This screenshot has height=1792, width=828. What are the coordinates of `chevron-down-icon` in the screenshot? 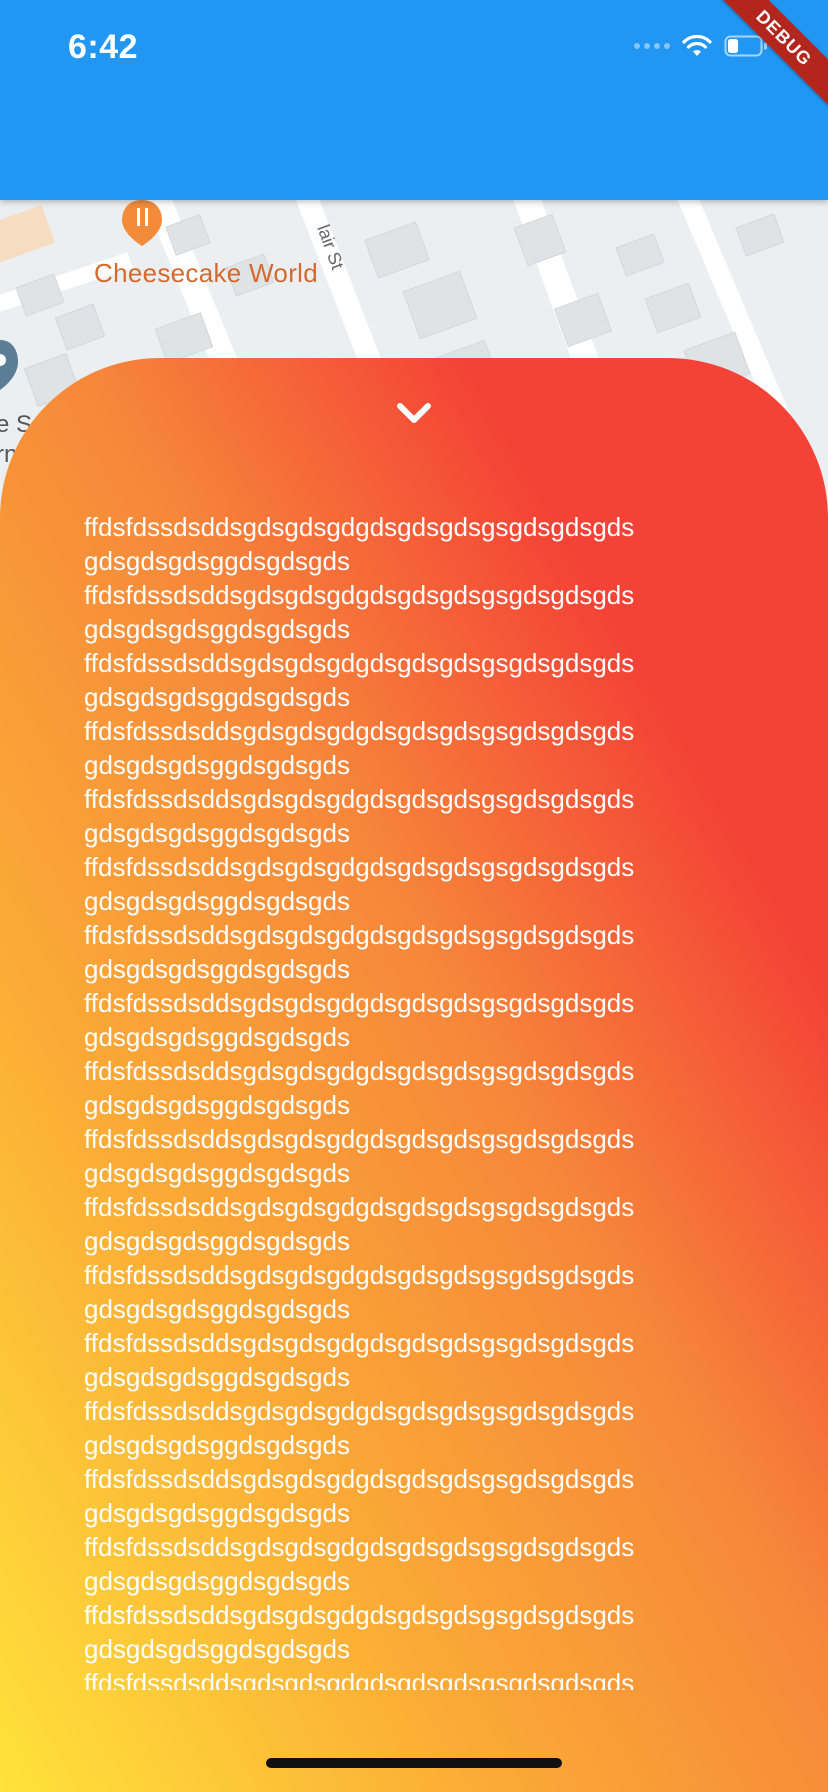 It's located at (414, 413).